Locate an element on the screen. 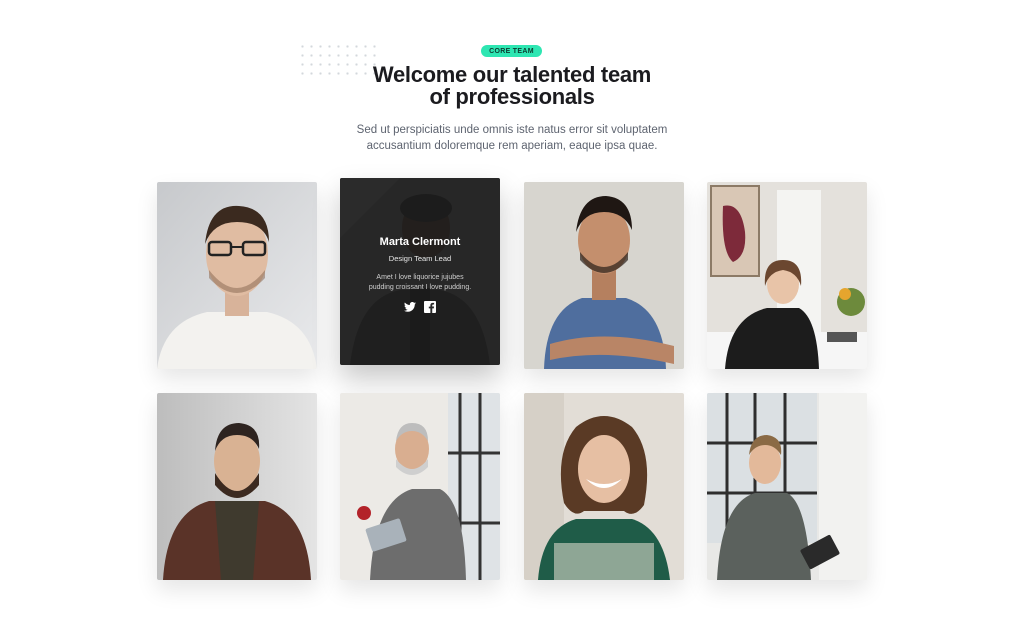 Image resolution: width=1024 pixels, height=618 pixels. title-line-2: of professionals is located at coordinates (512, 96).